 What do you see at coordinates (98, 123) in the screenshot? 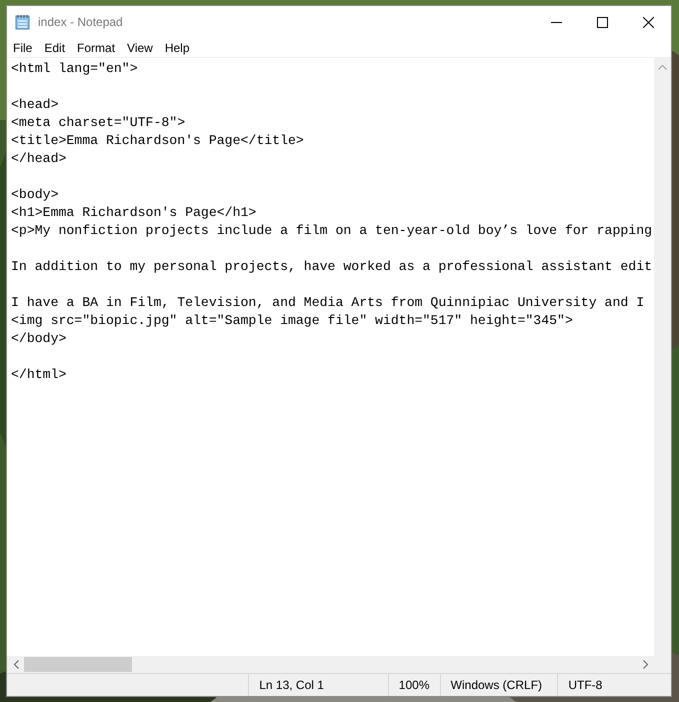
I see `code-line: <meta charset="UTF-8">` at bounding box center [98, 123].